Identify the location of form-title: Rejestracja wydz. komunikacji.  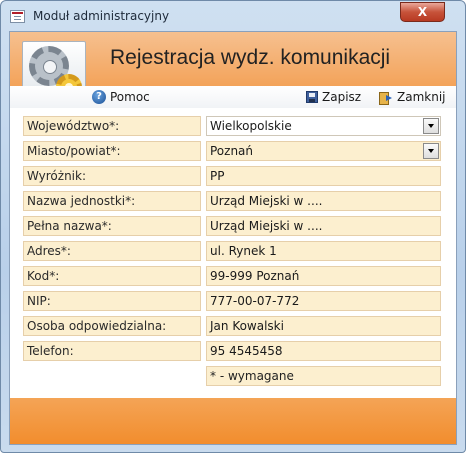
(250, 57).